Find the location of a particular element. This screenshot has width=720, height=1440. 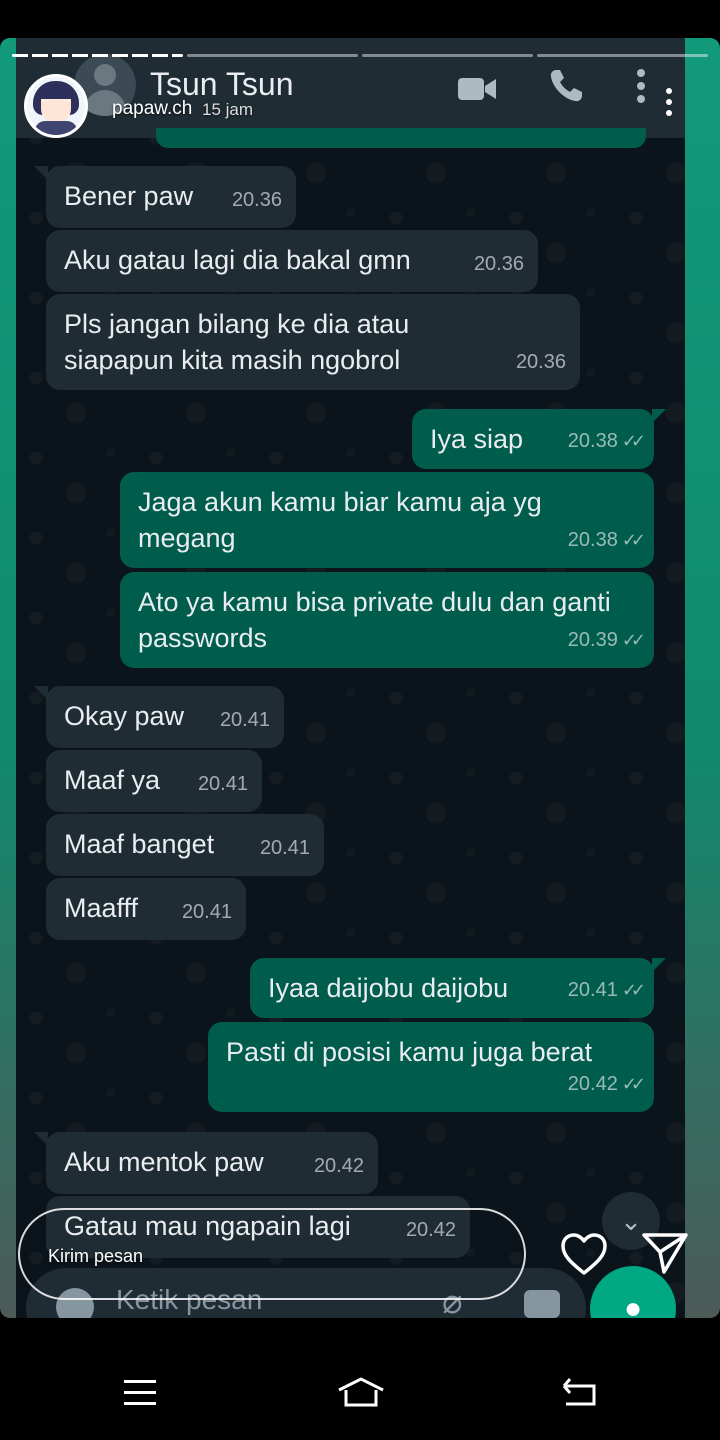

message-incoming: Aku mentok paw 20.42 is located at coordinates (206, 1163).